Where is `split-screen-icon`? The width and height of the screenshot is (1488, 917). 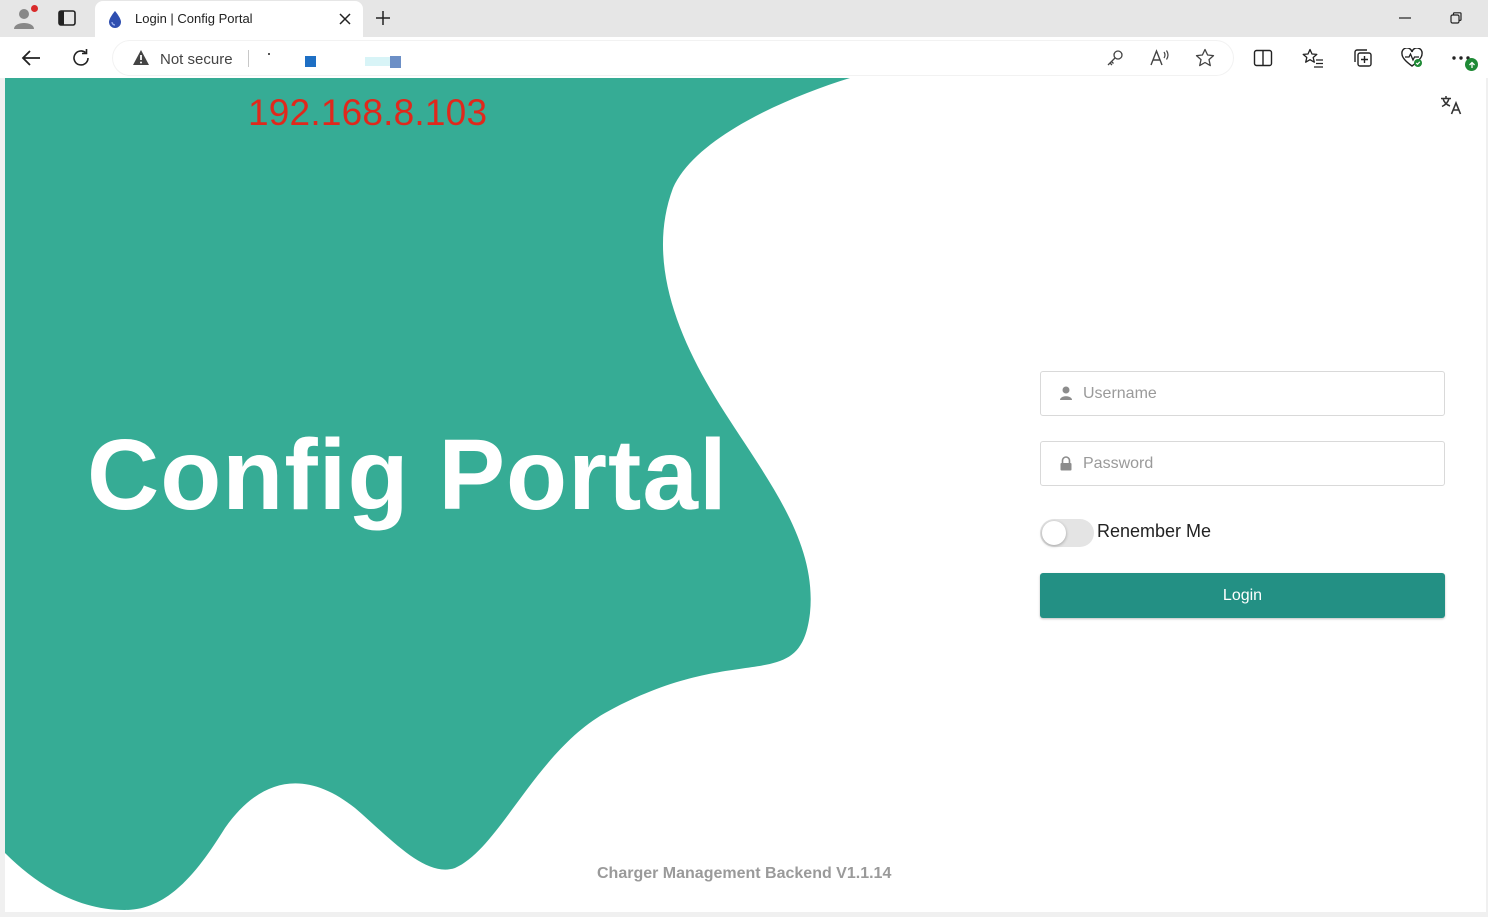
split-screen-icon is located at coordinates (1263, 58).